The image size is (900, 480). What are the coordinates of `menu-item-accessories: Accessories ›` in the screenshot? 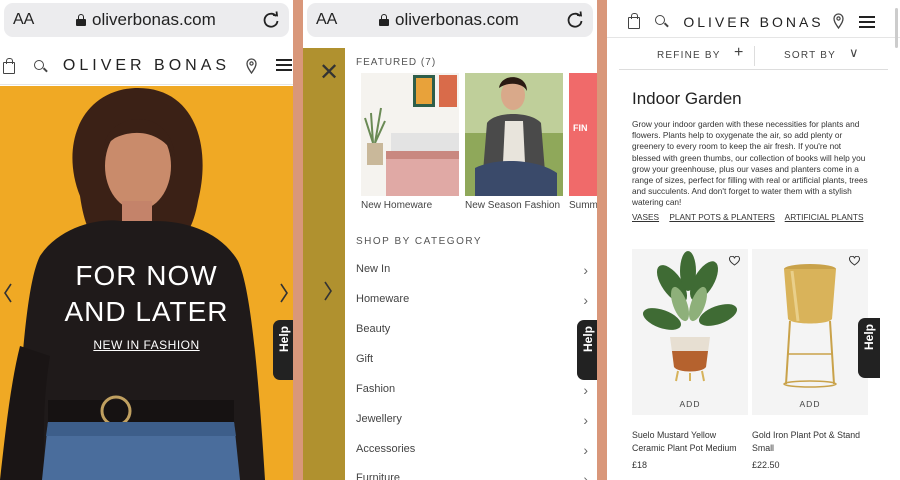 It's located at (472, 450).